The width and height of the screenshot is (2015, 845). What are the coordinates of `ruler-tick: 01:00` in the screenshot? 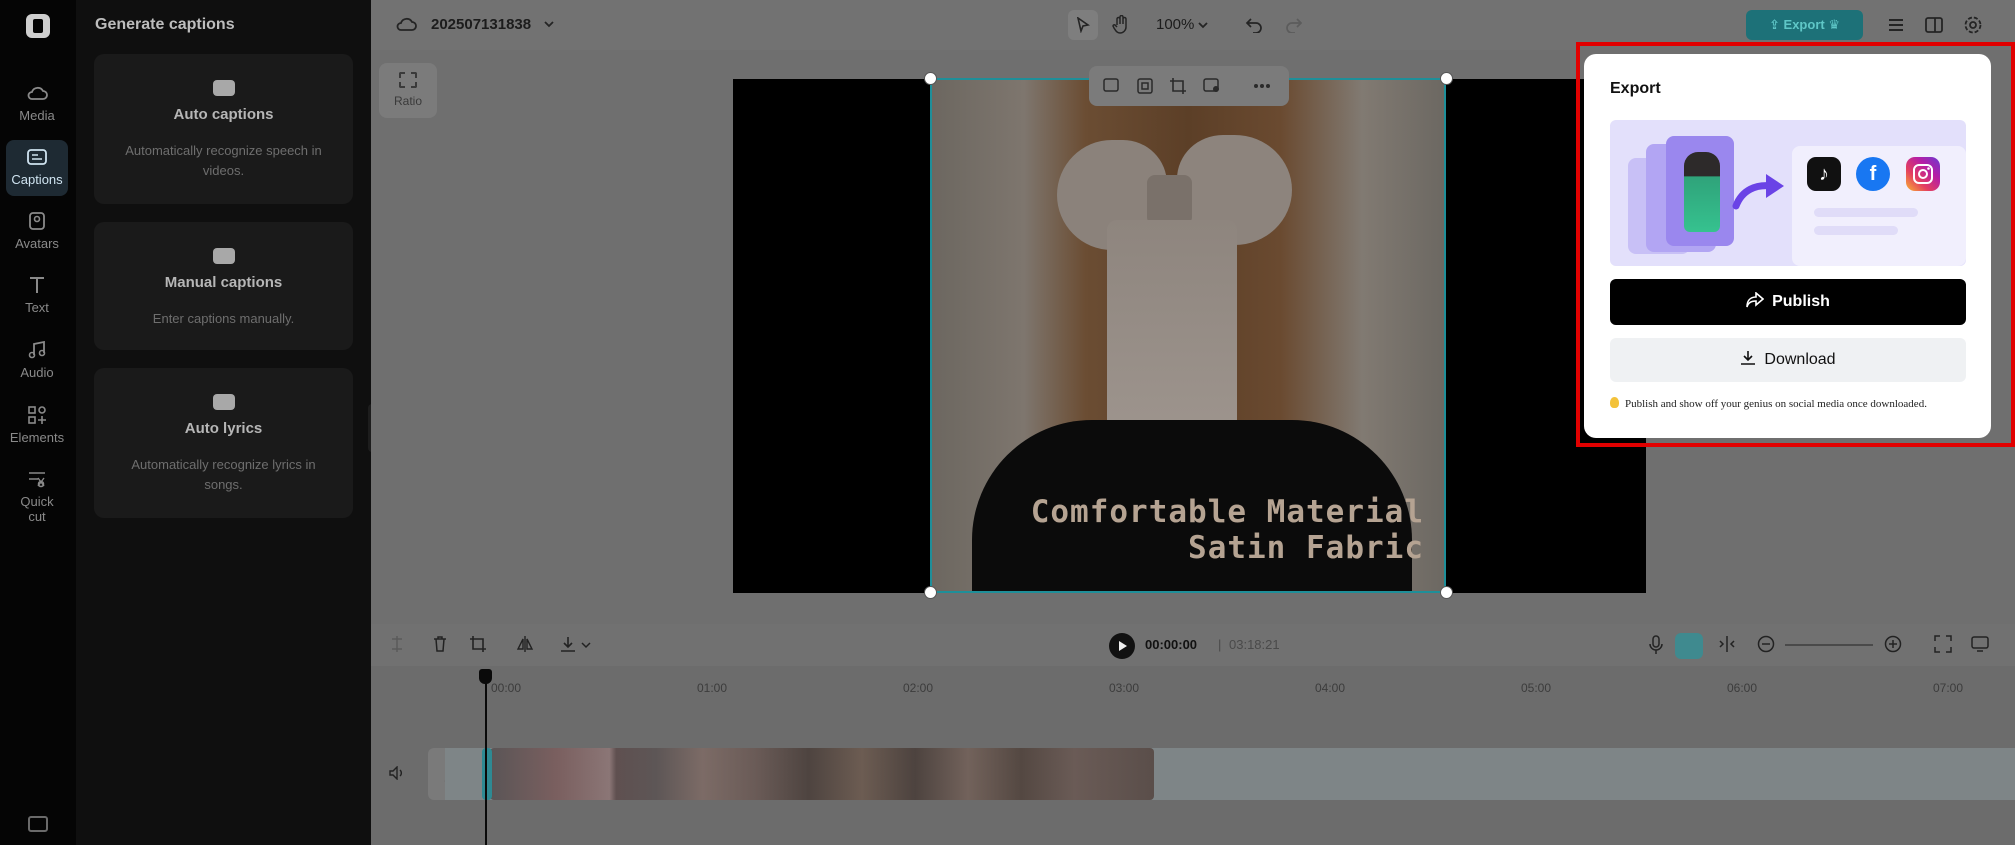 It's located at (712, 688).